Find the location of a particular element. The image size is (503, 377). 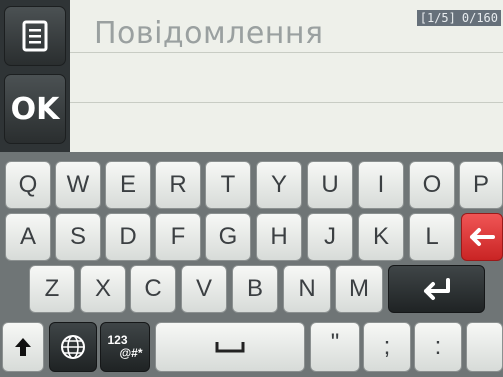

key-s: S is located at coordinates (78, 237).